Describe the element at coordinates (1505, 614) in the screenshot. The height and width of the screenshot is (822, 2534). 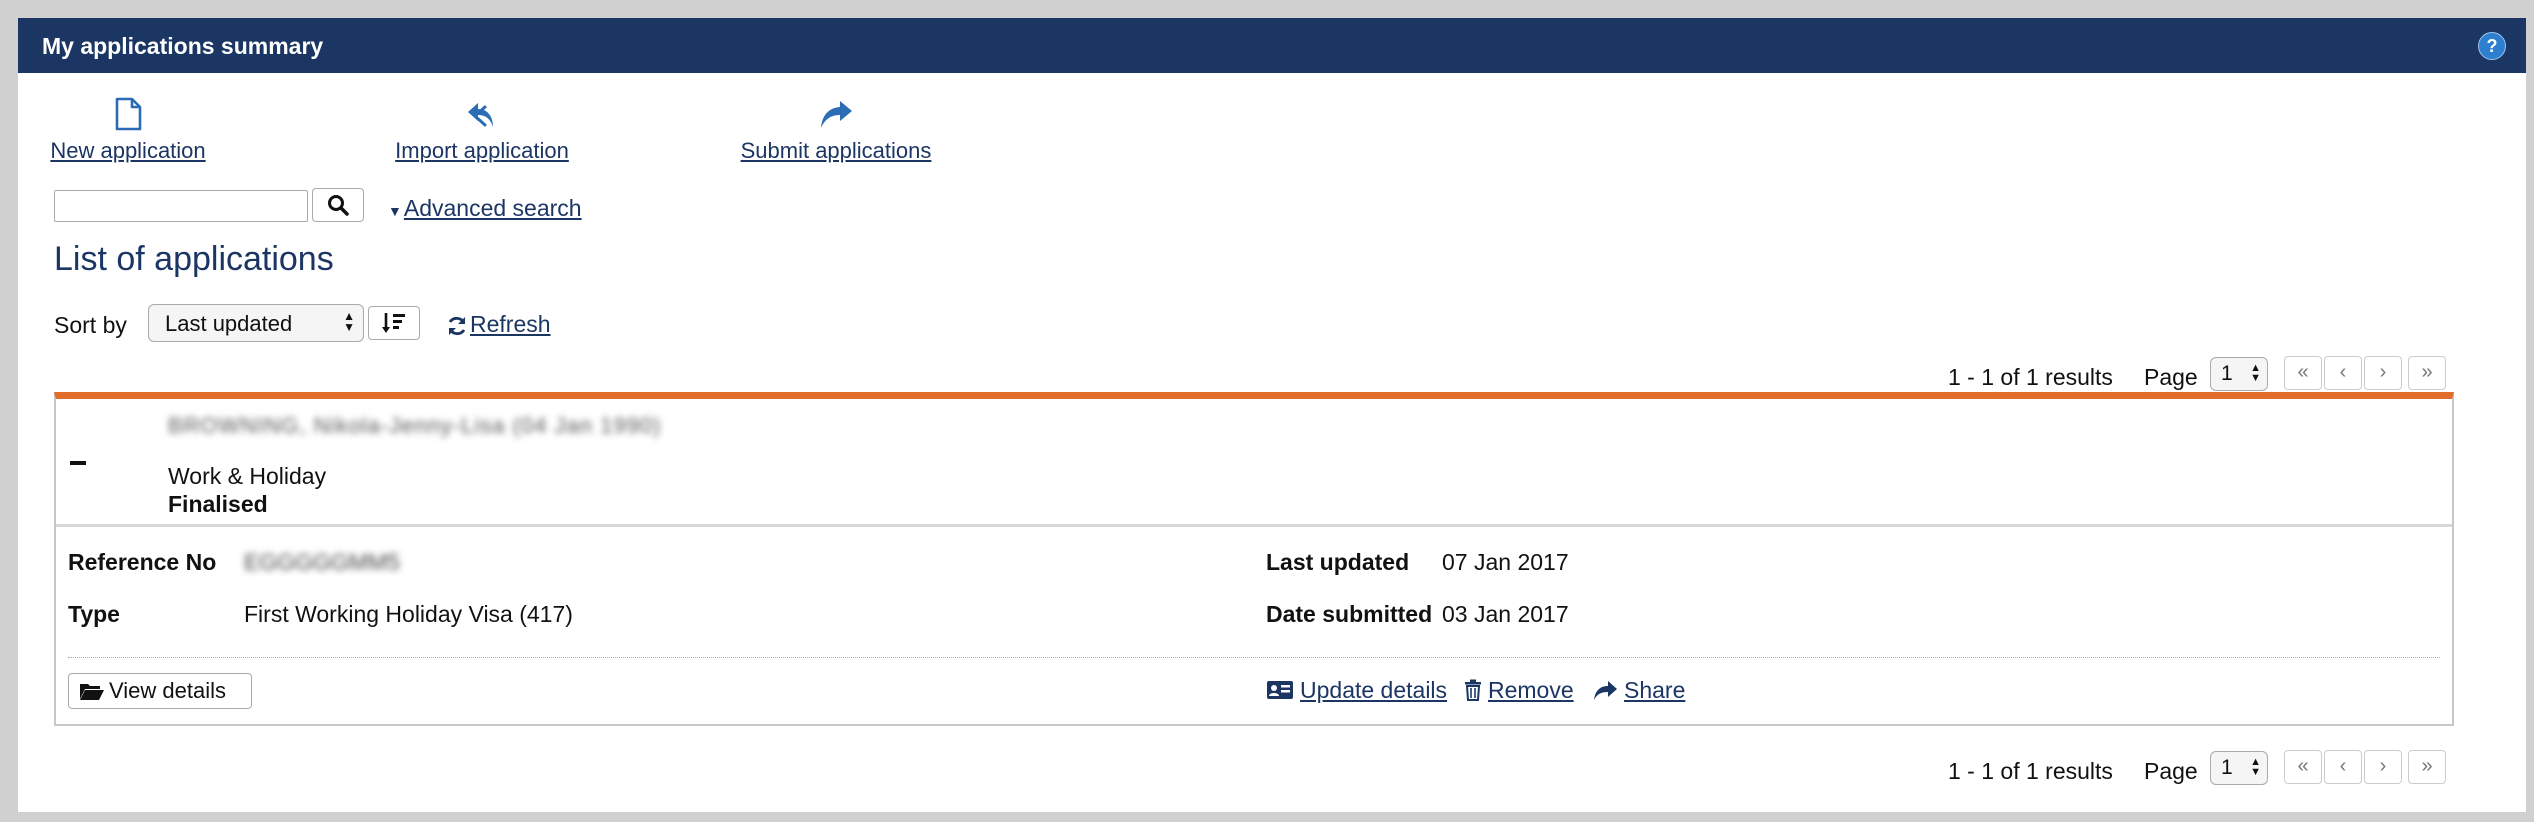
I see `date-submitted-value: 03 Jan 2017` at that location.